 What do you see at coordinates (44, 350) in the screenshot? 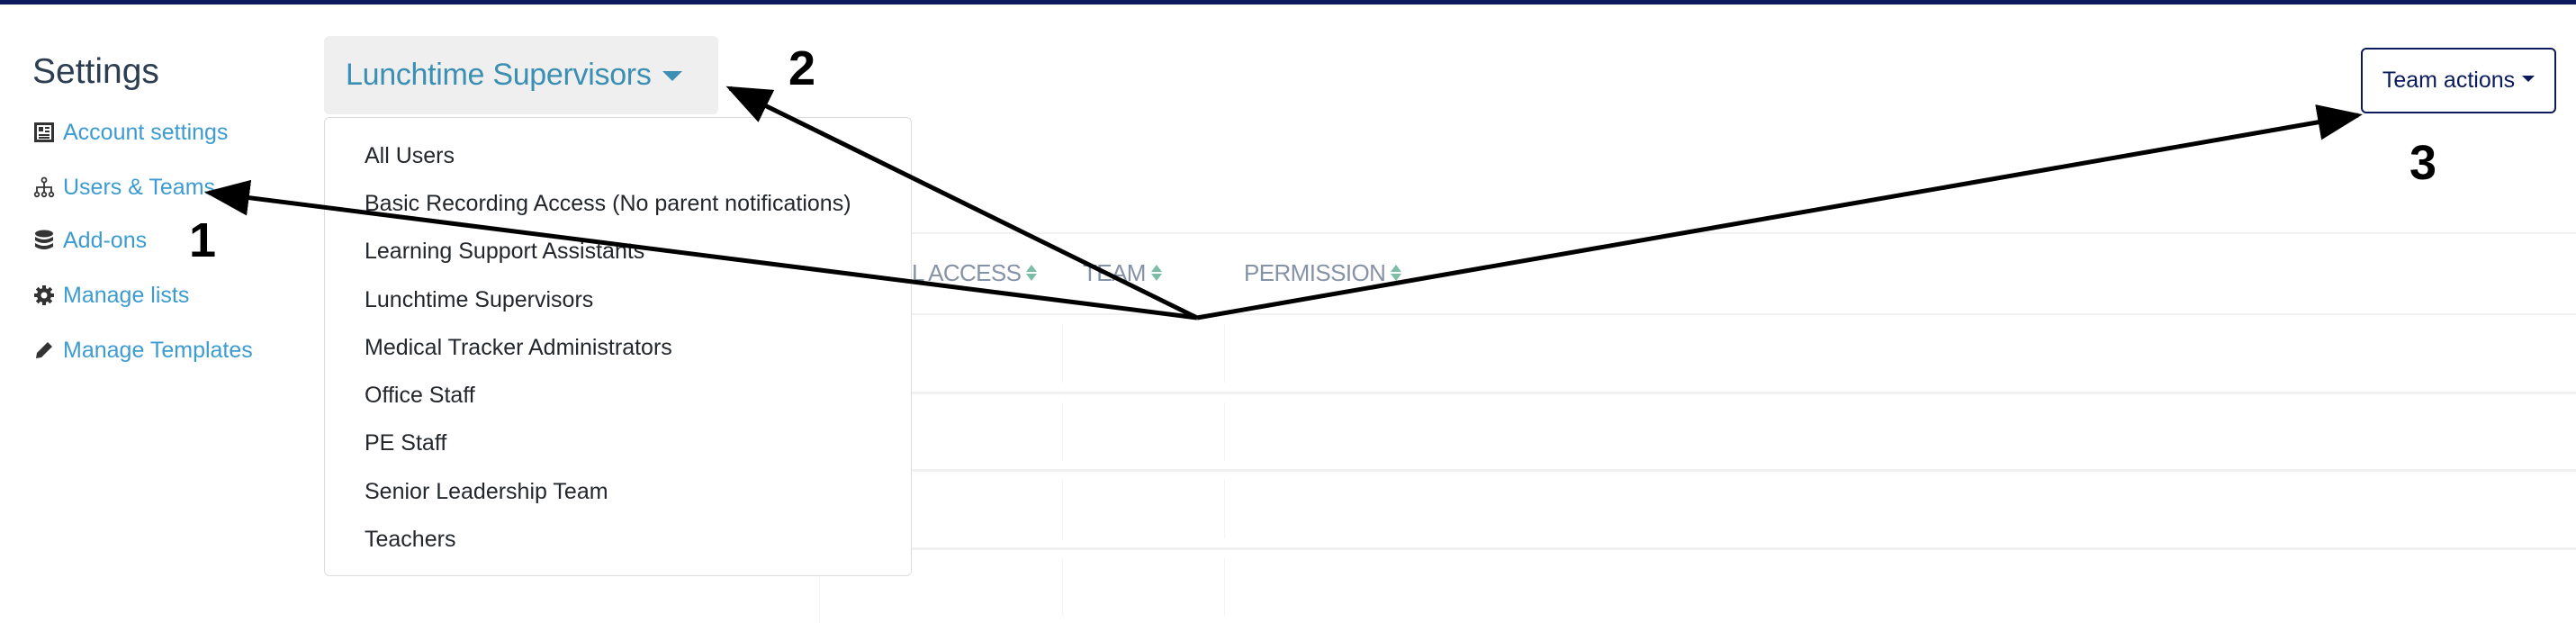
I see `pencil-icon` at bounding box center [44, 350].